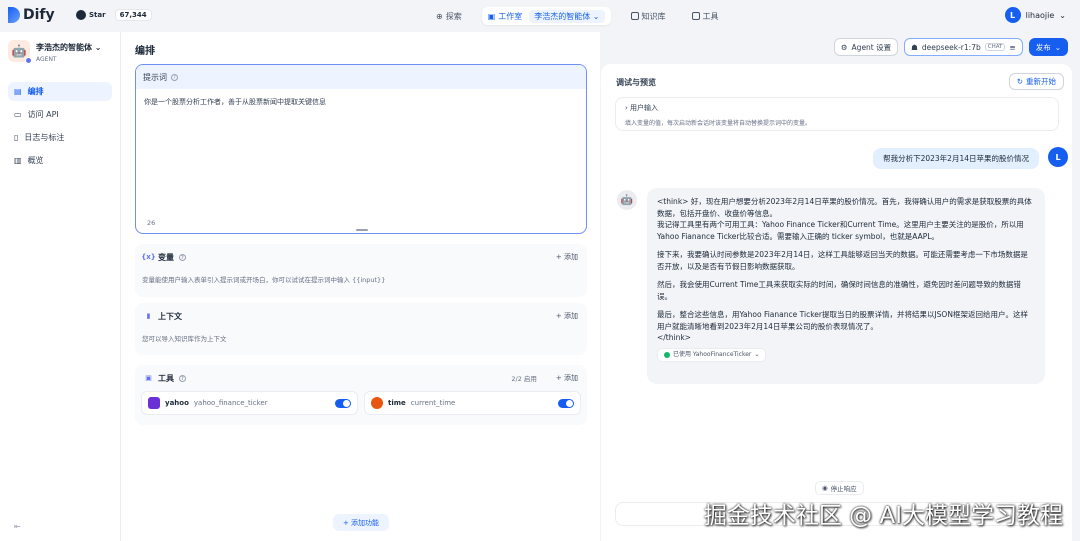  Describe the element at coordinates (361, 257) in the screenshot. I see `variables-header: {x} 变量 ? + 添加` at that location.